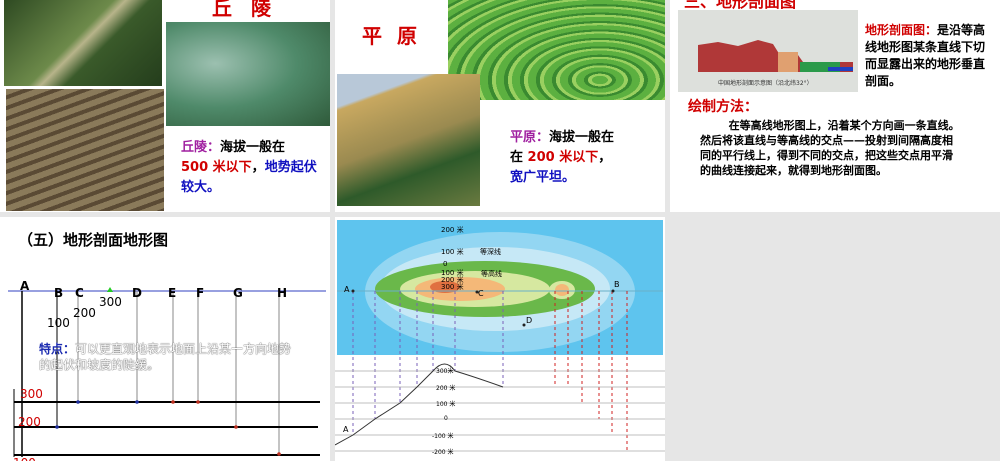 Image resolution: width=1000 pixels, height=461 pixels. What do you see at coordinates (347, 289) in the screenshot?
I see `map-point-a: A` at bounding box center [347, 289].